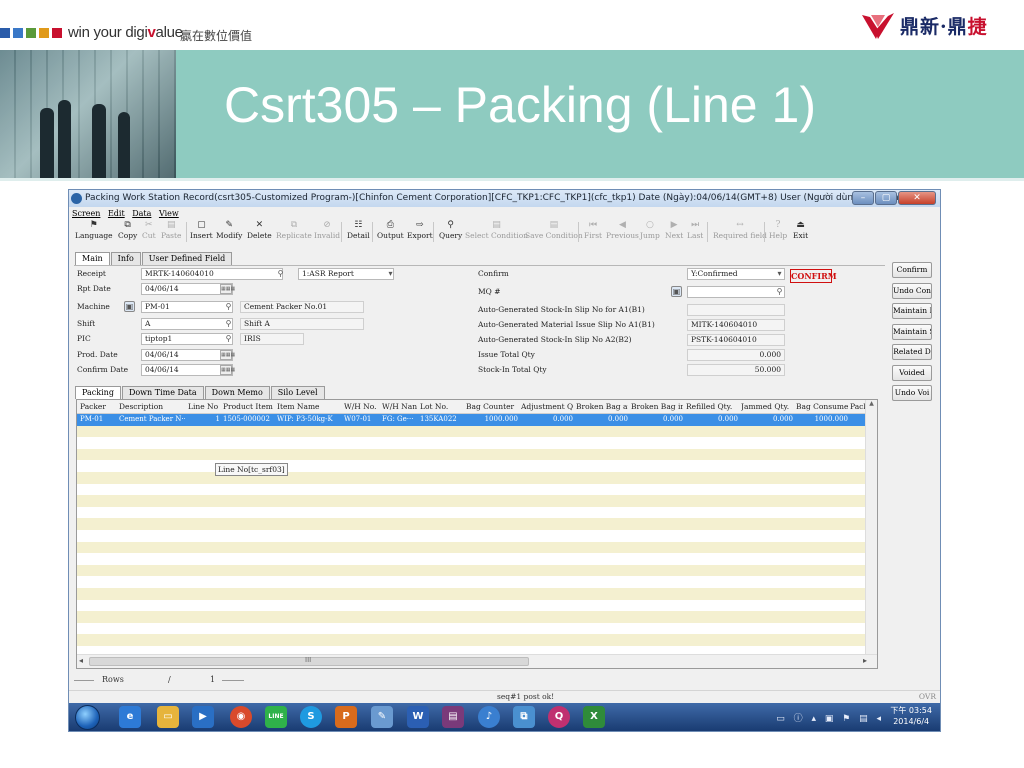  Describe the element at coordinates (863, 198) in the screenshot. I see `minimize-icon: –` at that location.